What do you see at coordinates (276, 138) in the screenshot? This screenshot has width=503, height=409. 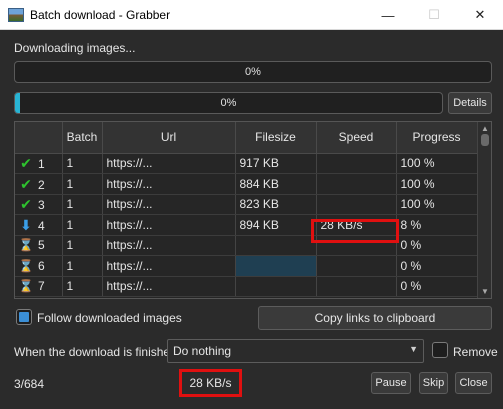 I see `column-header-filesize: Filesize` at bounding box center [276, 138].